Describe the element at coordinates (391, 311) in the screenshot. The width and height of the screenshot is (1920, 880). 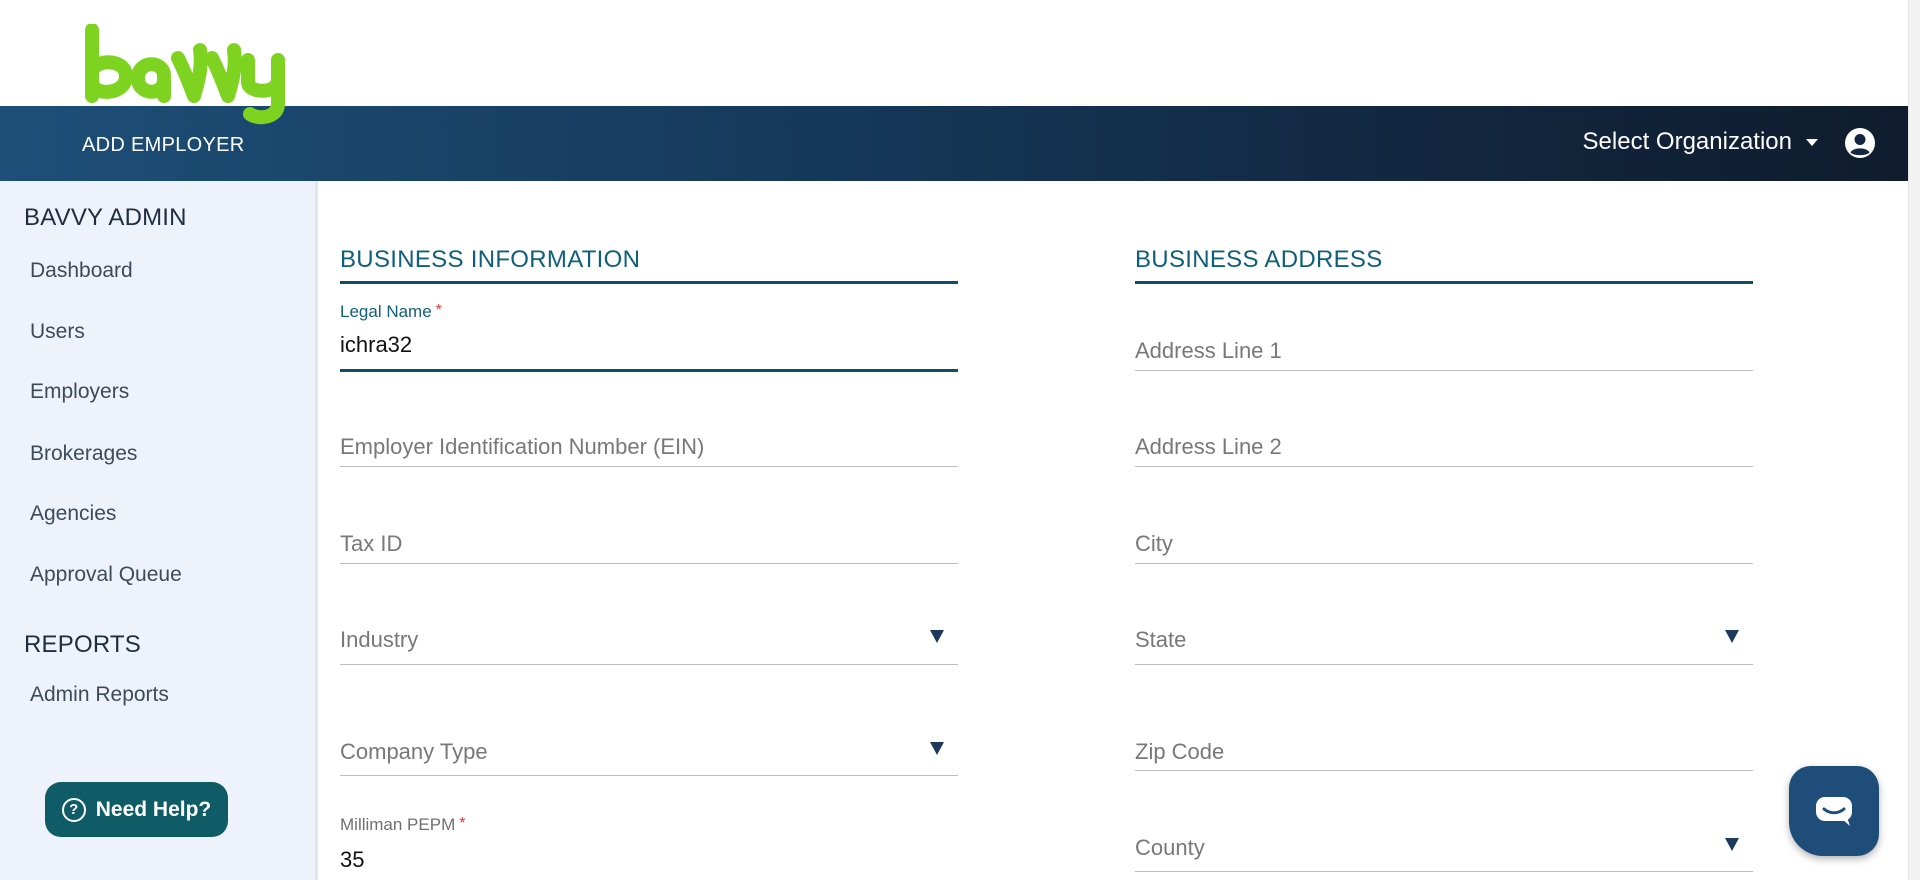
I see `legal-name-label: Legal Name *` at that location.